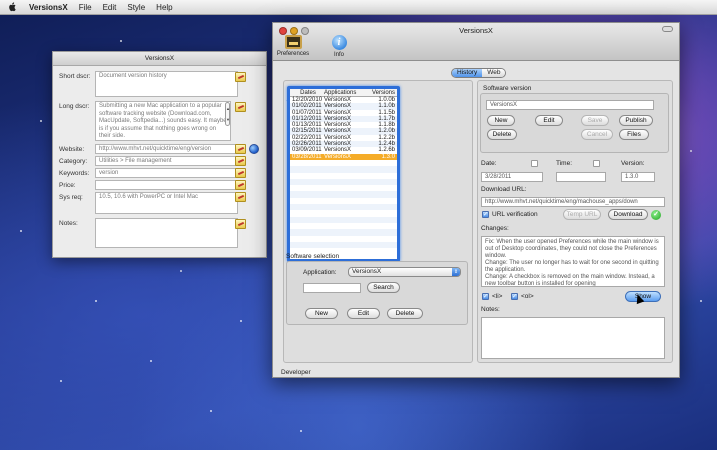 This screenshot has height=450, width=717. What do you see at coordinates (358, 7) in the screenshot?
I see `menu-bar: VersionsX File Edit Style Help` at bounding box center [358, 7].